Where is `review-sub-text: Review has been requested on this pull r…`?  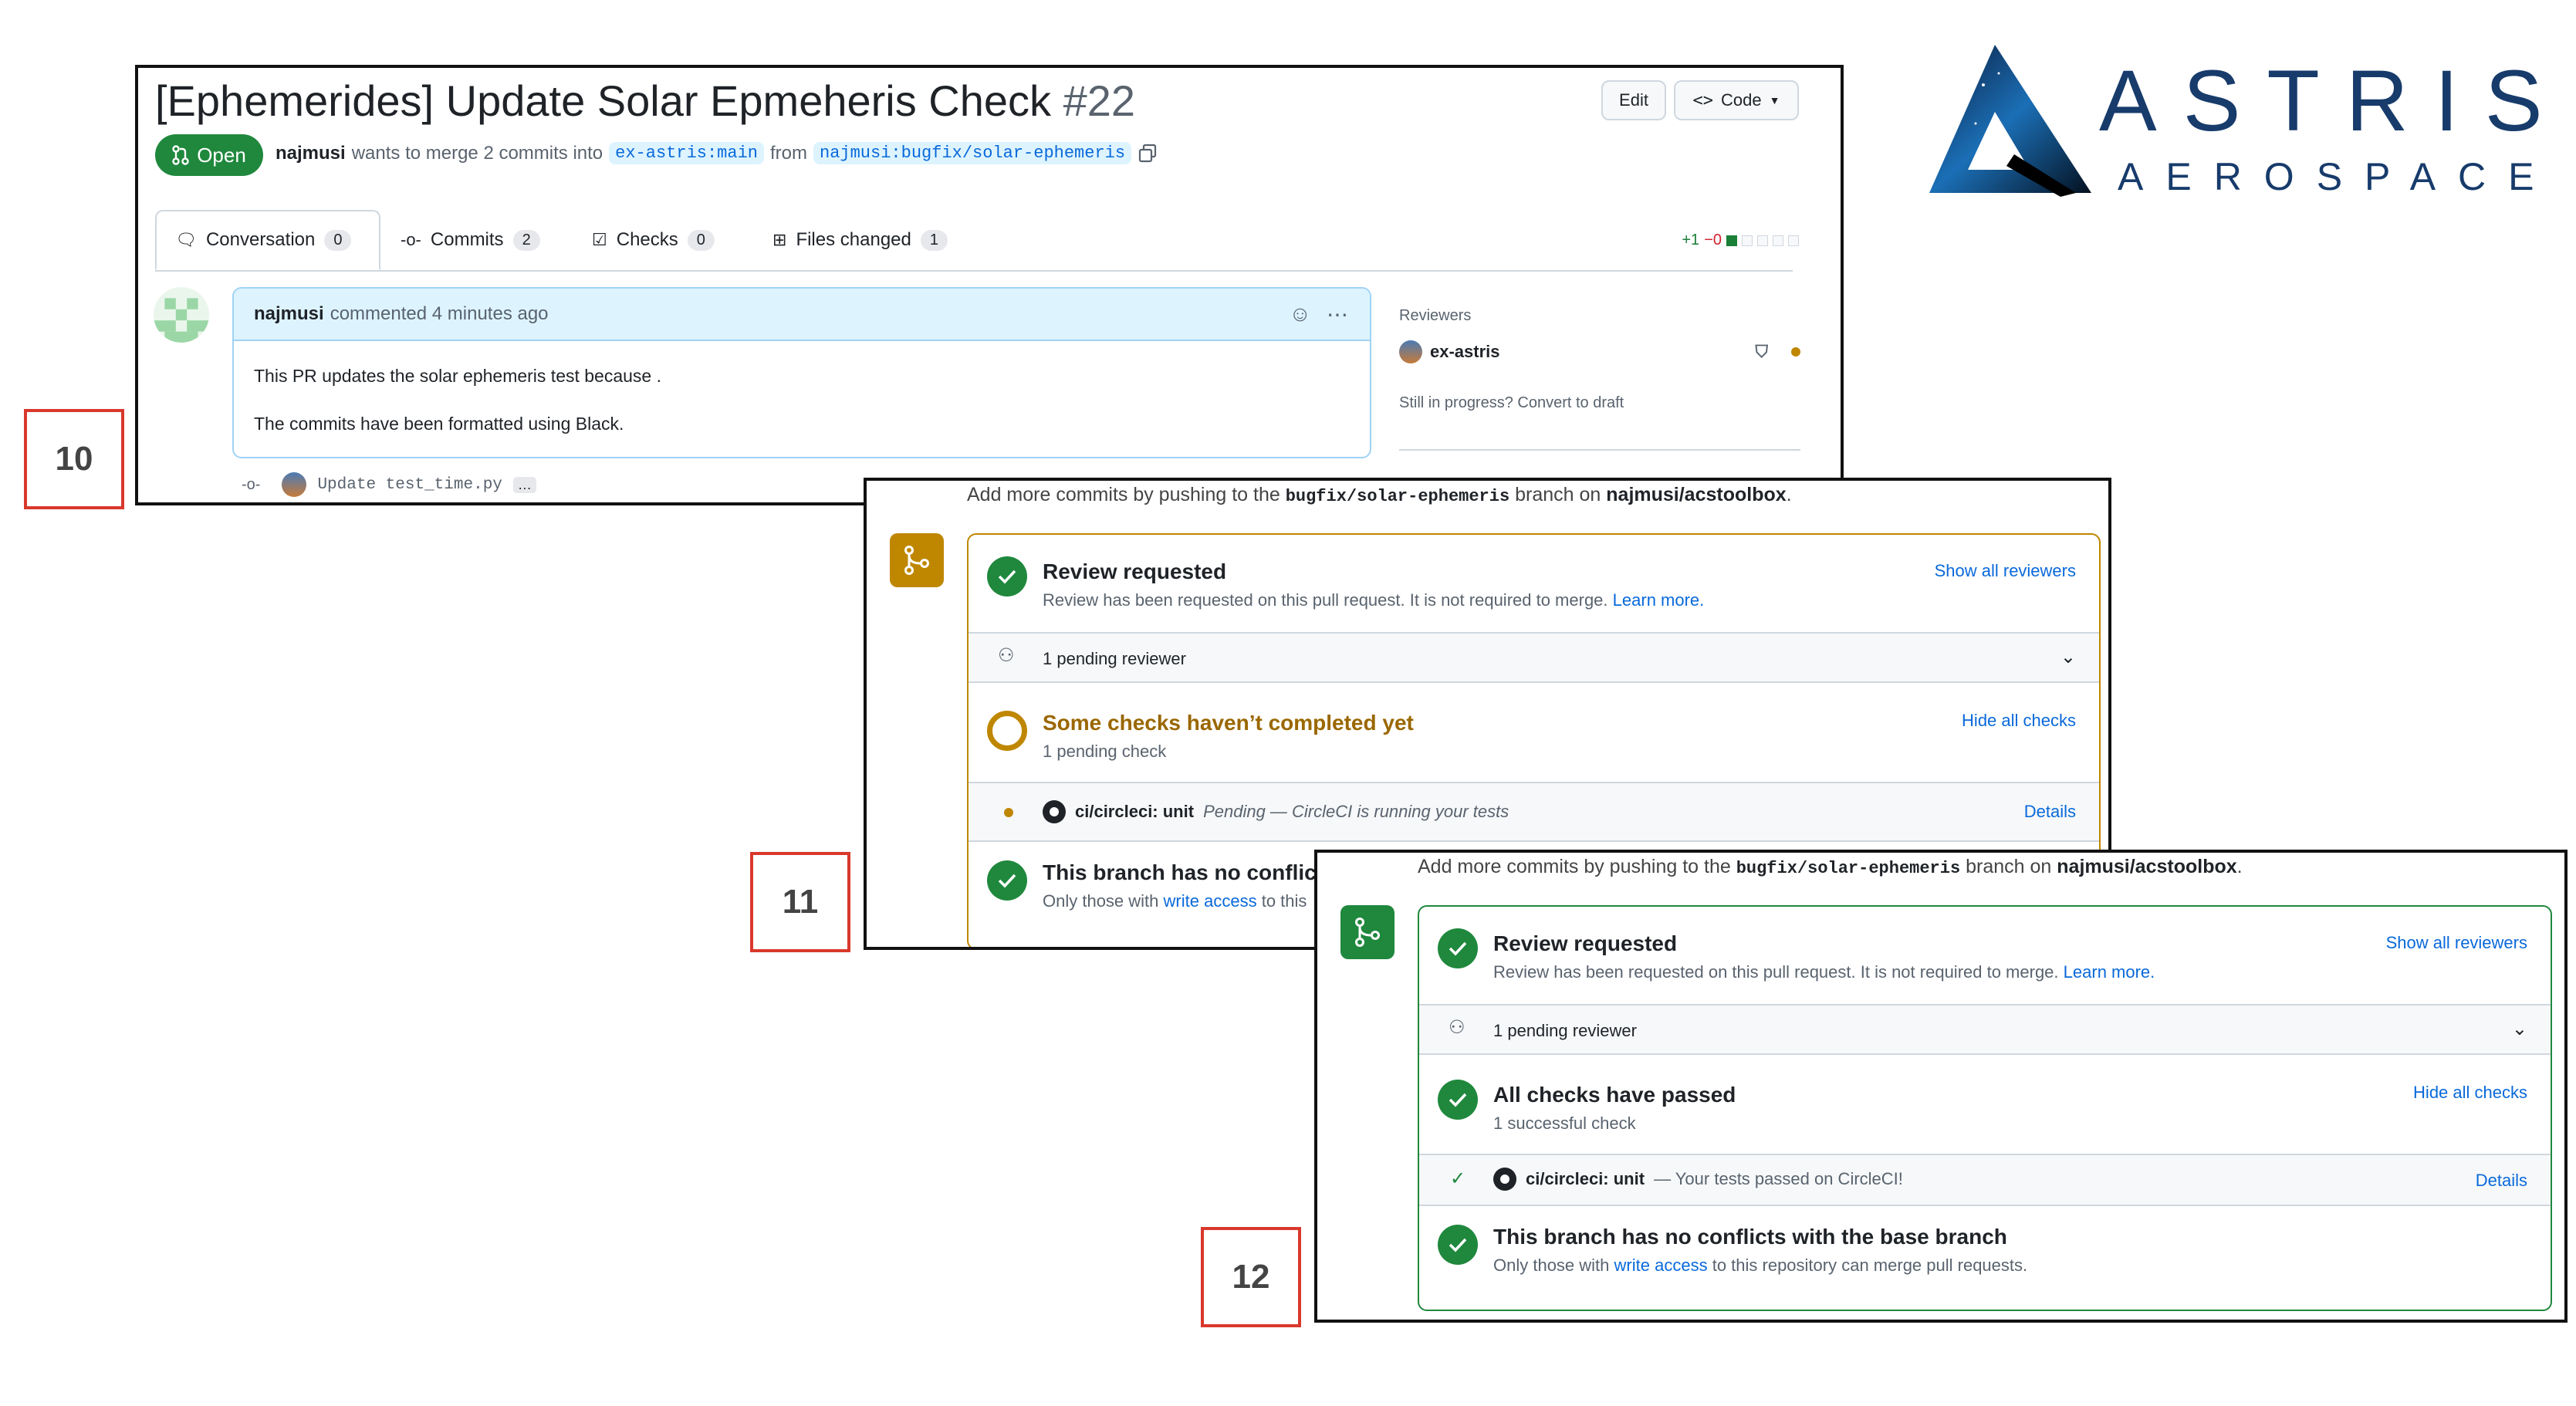 review-sub-text: Review has been requested on this pull r… is located at coordinates (1325, 600).